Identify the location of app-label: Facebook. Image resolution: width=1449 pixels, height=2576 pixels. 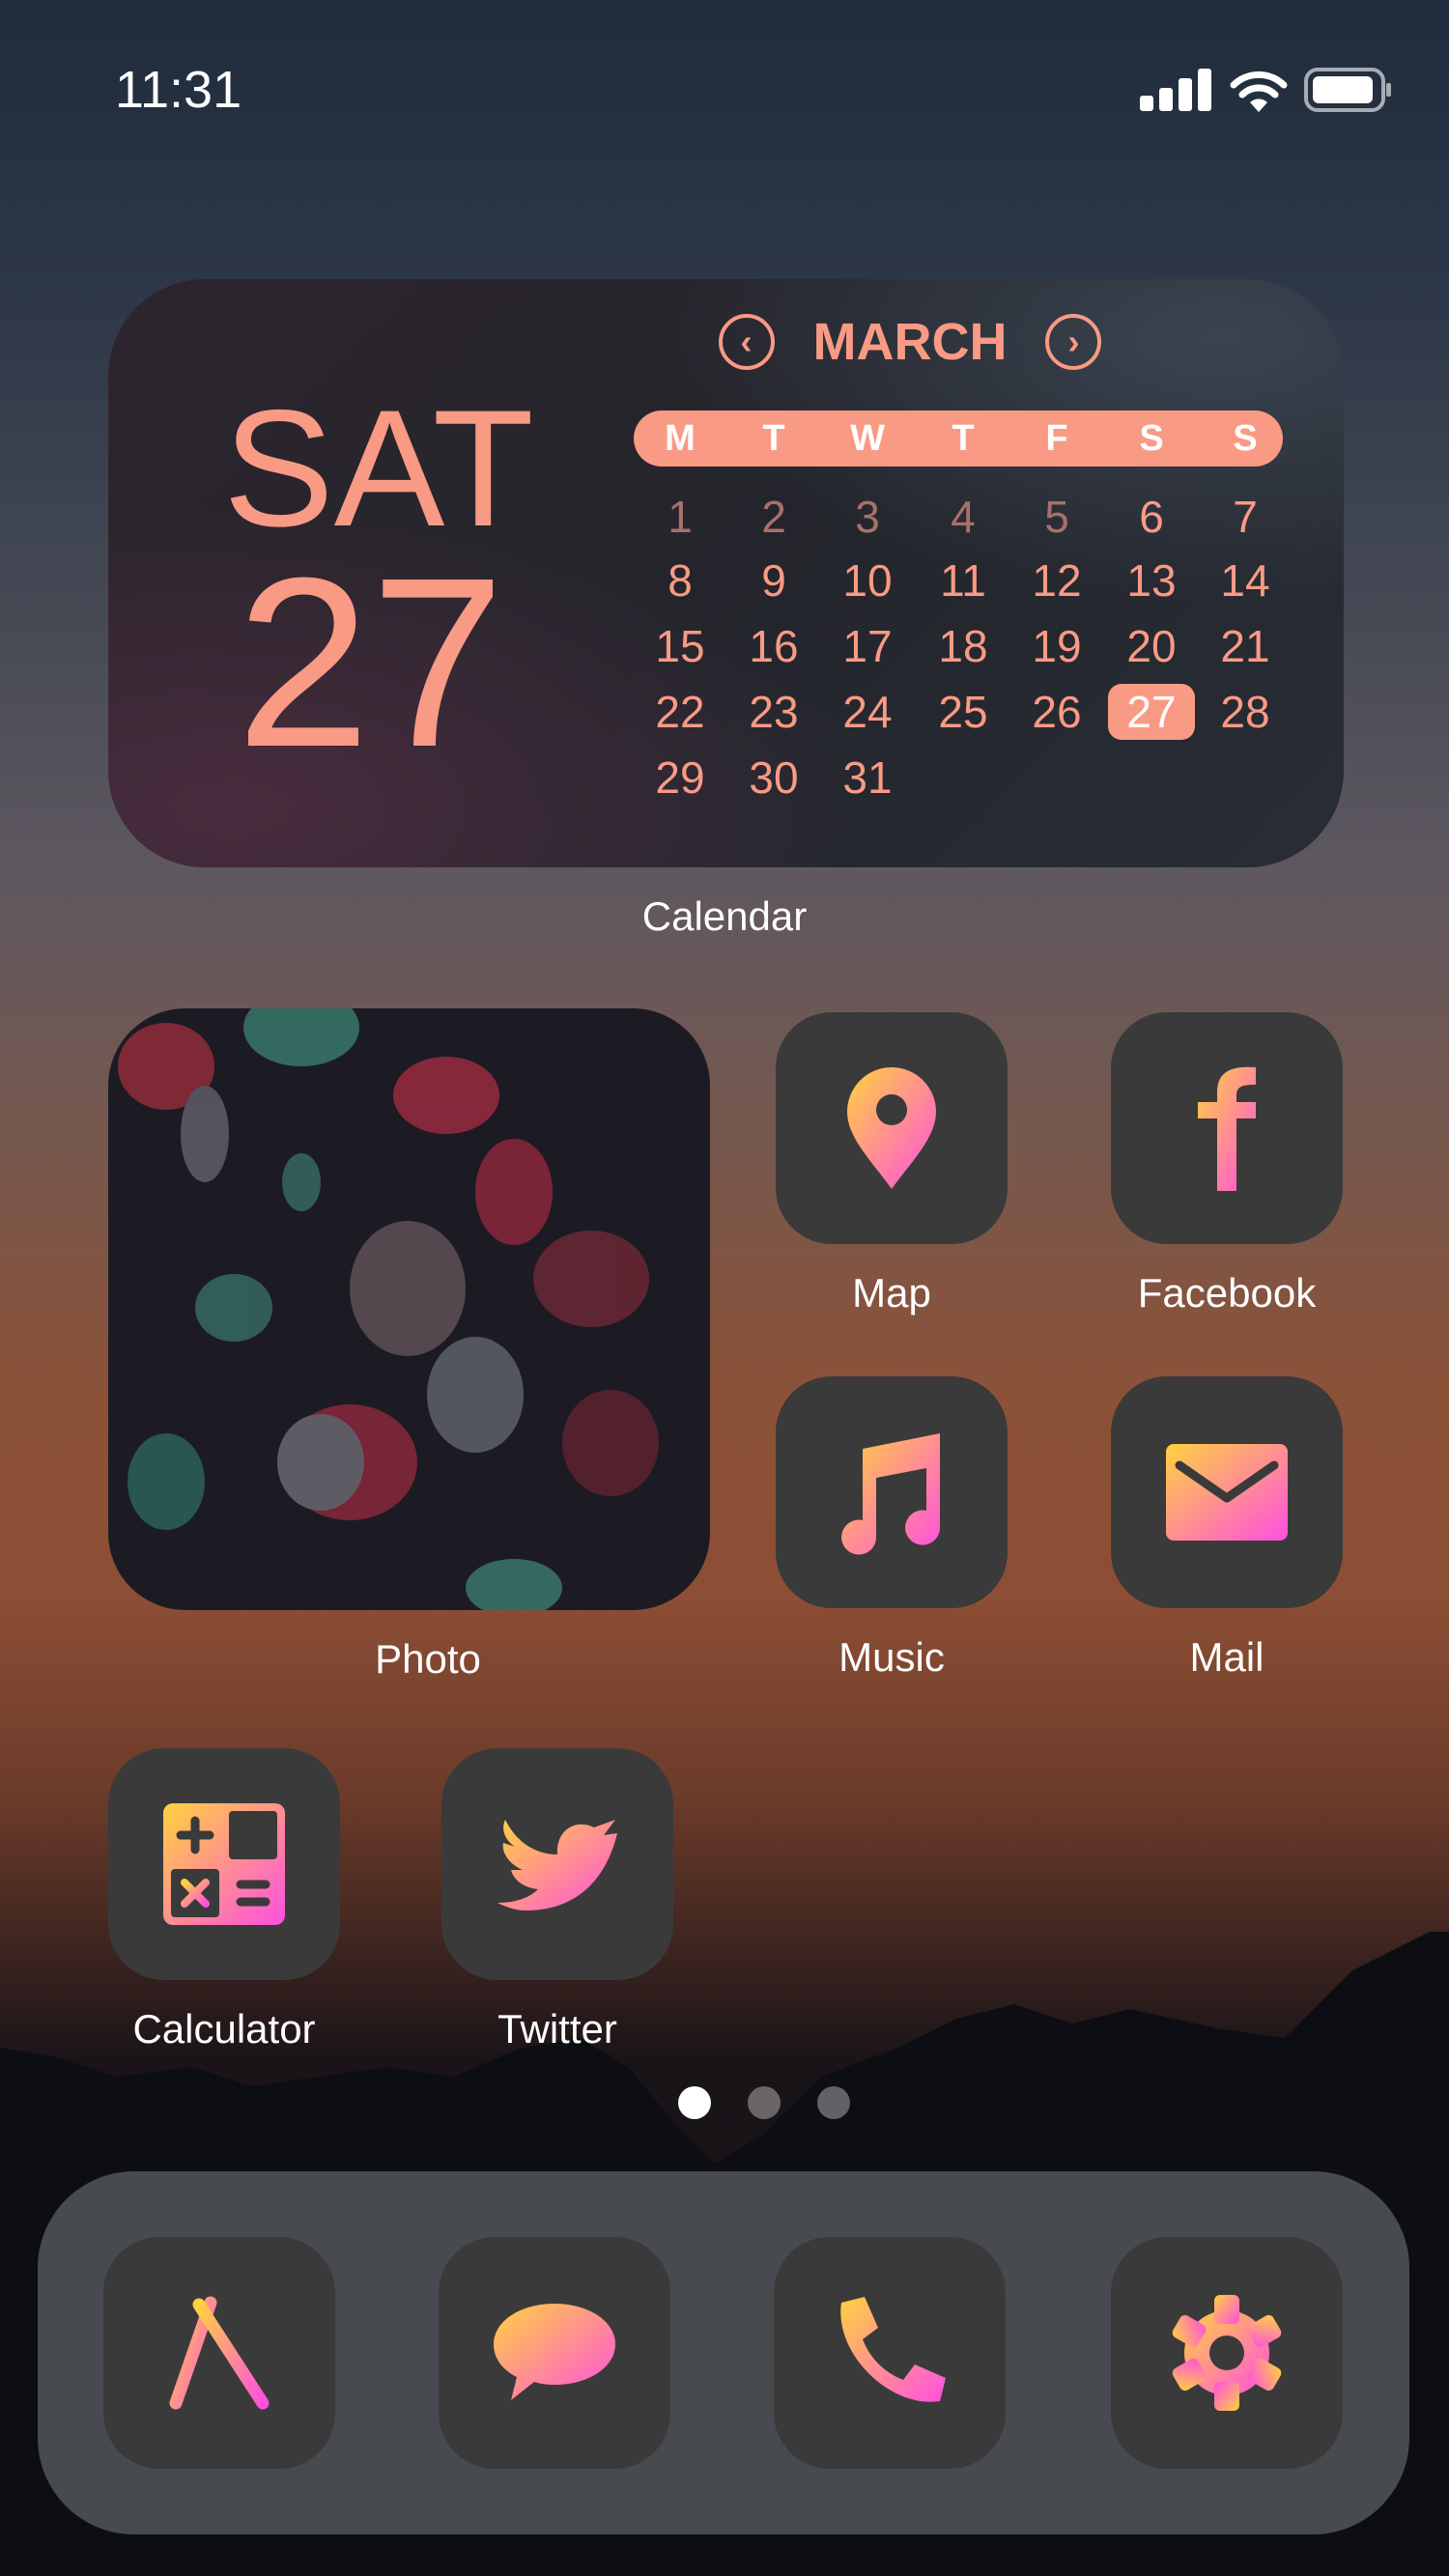
(1227, 1293).